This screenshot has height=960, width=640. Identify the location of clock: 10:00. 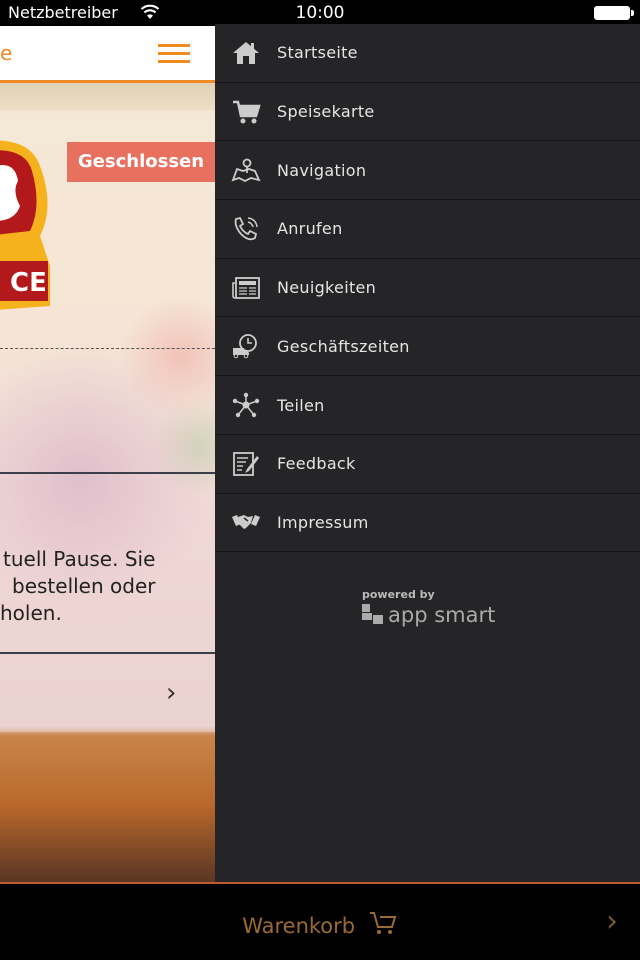
(320, 13).